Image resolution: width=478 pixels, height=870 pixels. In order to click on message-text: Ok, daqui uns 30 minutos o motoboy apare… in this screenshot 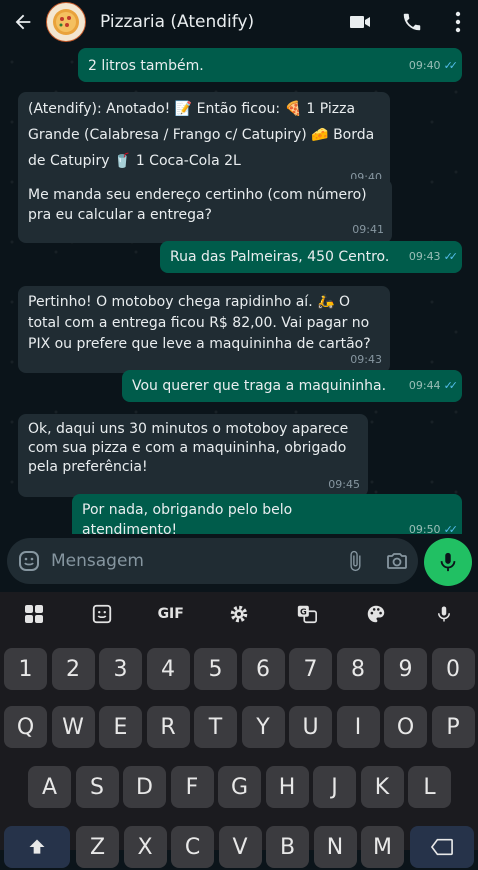, I will do `click(188, 448)`.